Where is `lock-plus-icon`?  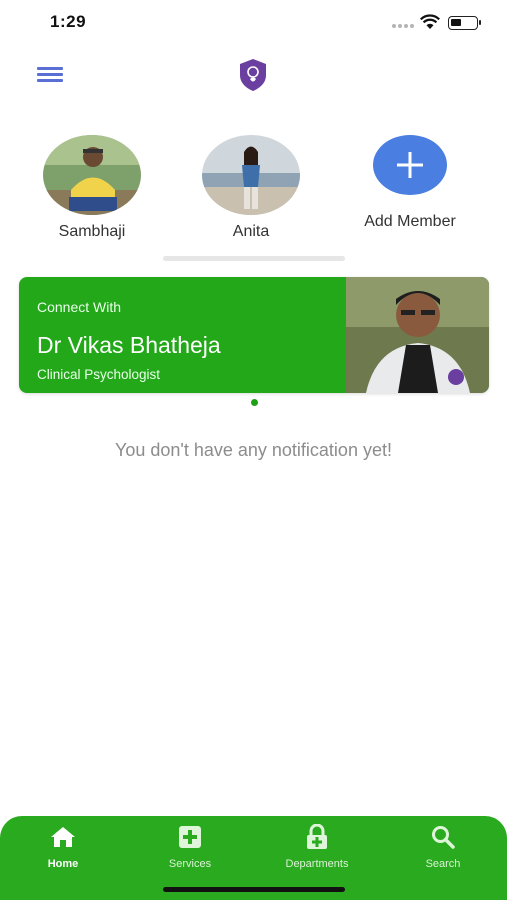 lock-plus-icon is located at coordinates (317, 836).